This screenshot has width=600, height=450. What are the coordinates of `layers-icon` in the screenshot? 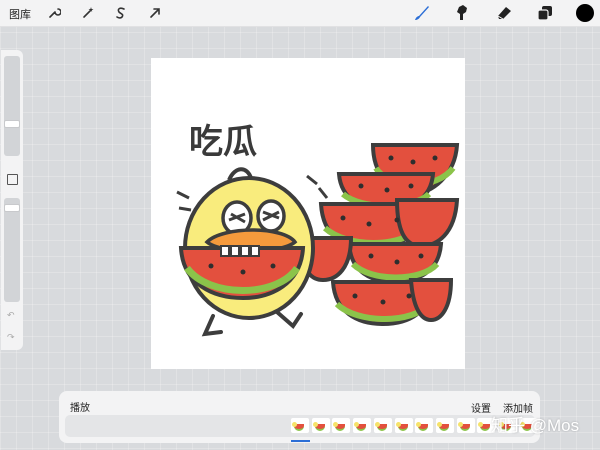 It's located at (545, 13).